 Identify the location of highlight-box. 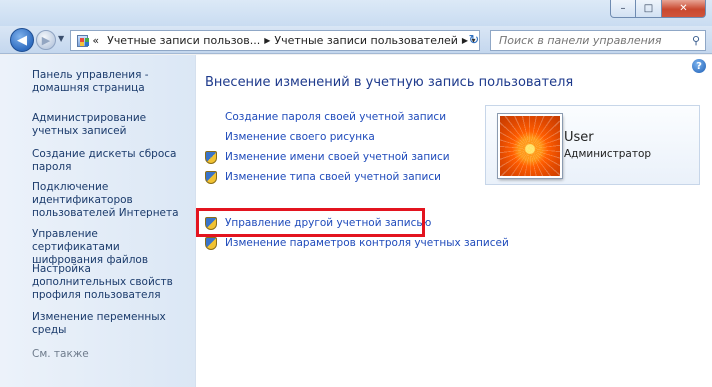
(310, 222).